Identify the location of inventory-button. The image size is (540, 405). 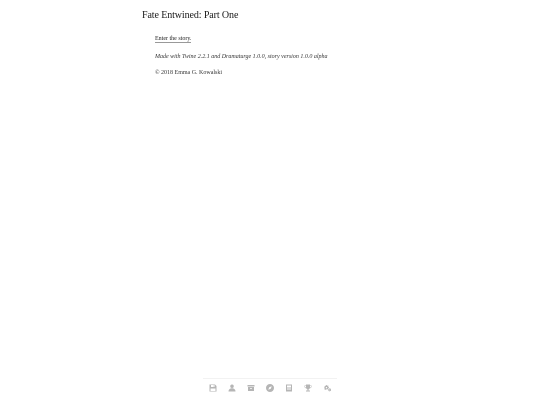
(251, 388).